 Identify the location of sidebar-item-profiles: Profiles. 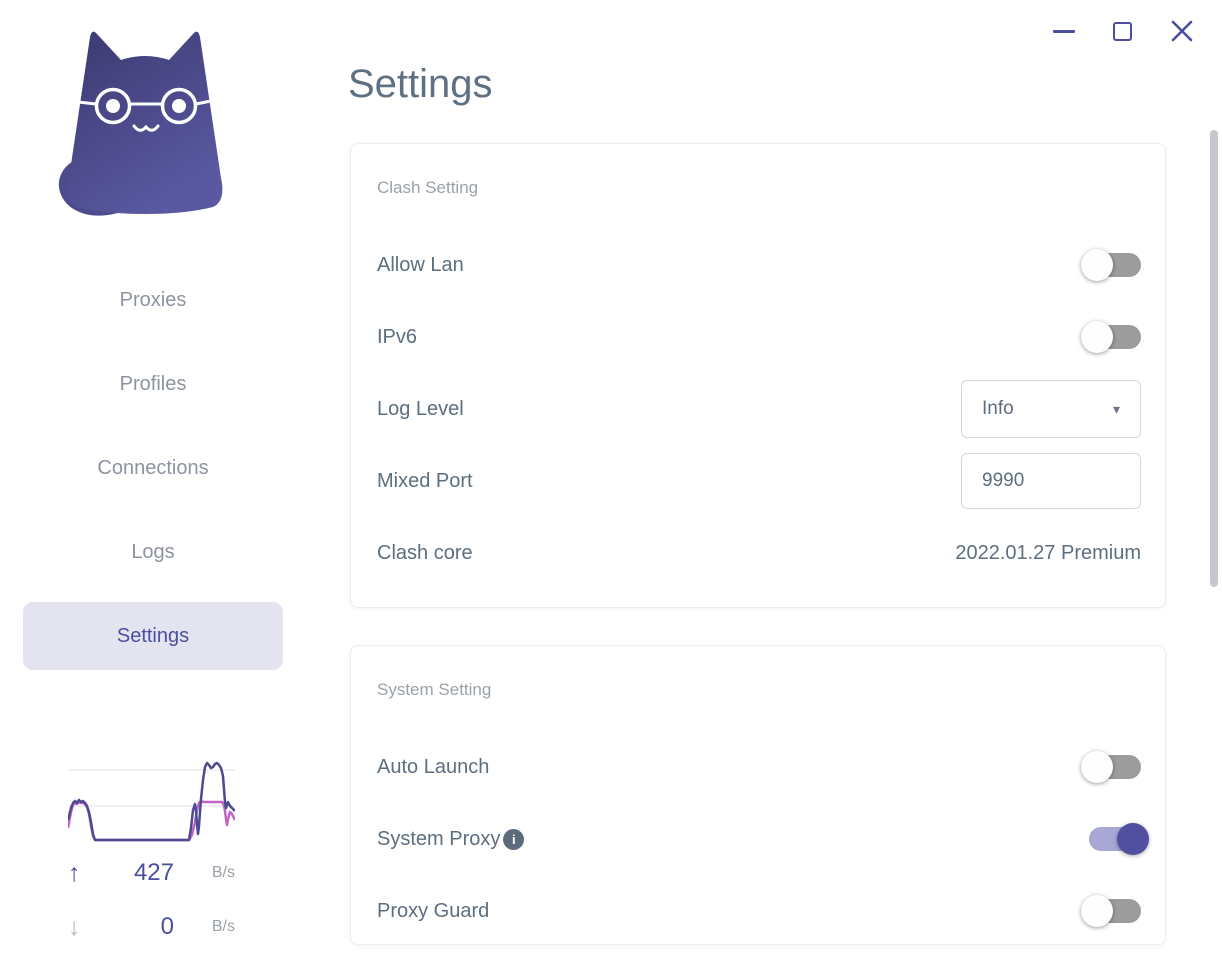
(153, 384).